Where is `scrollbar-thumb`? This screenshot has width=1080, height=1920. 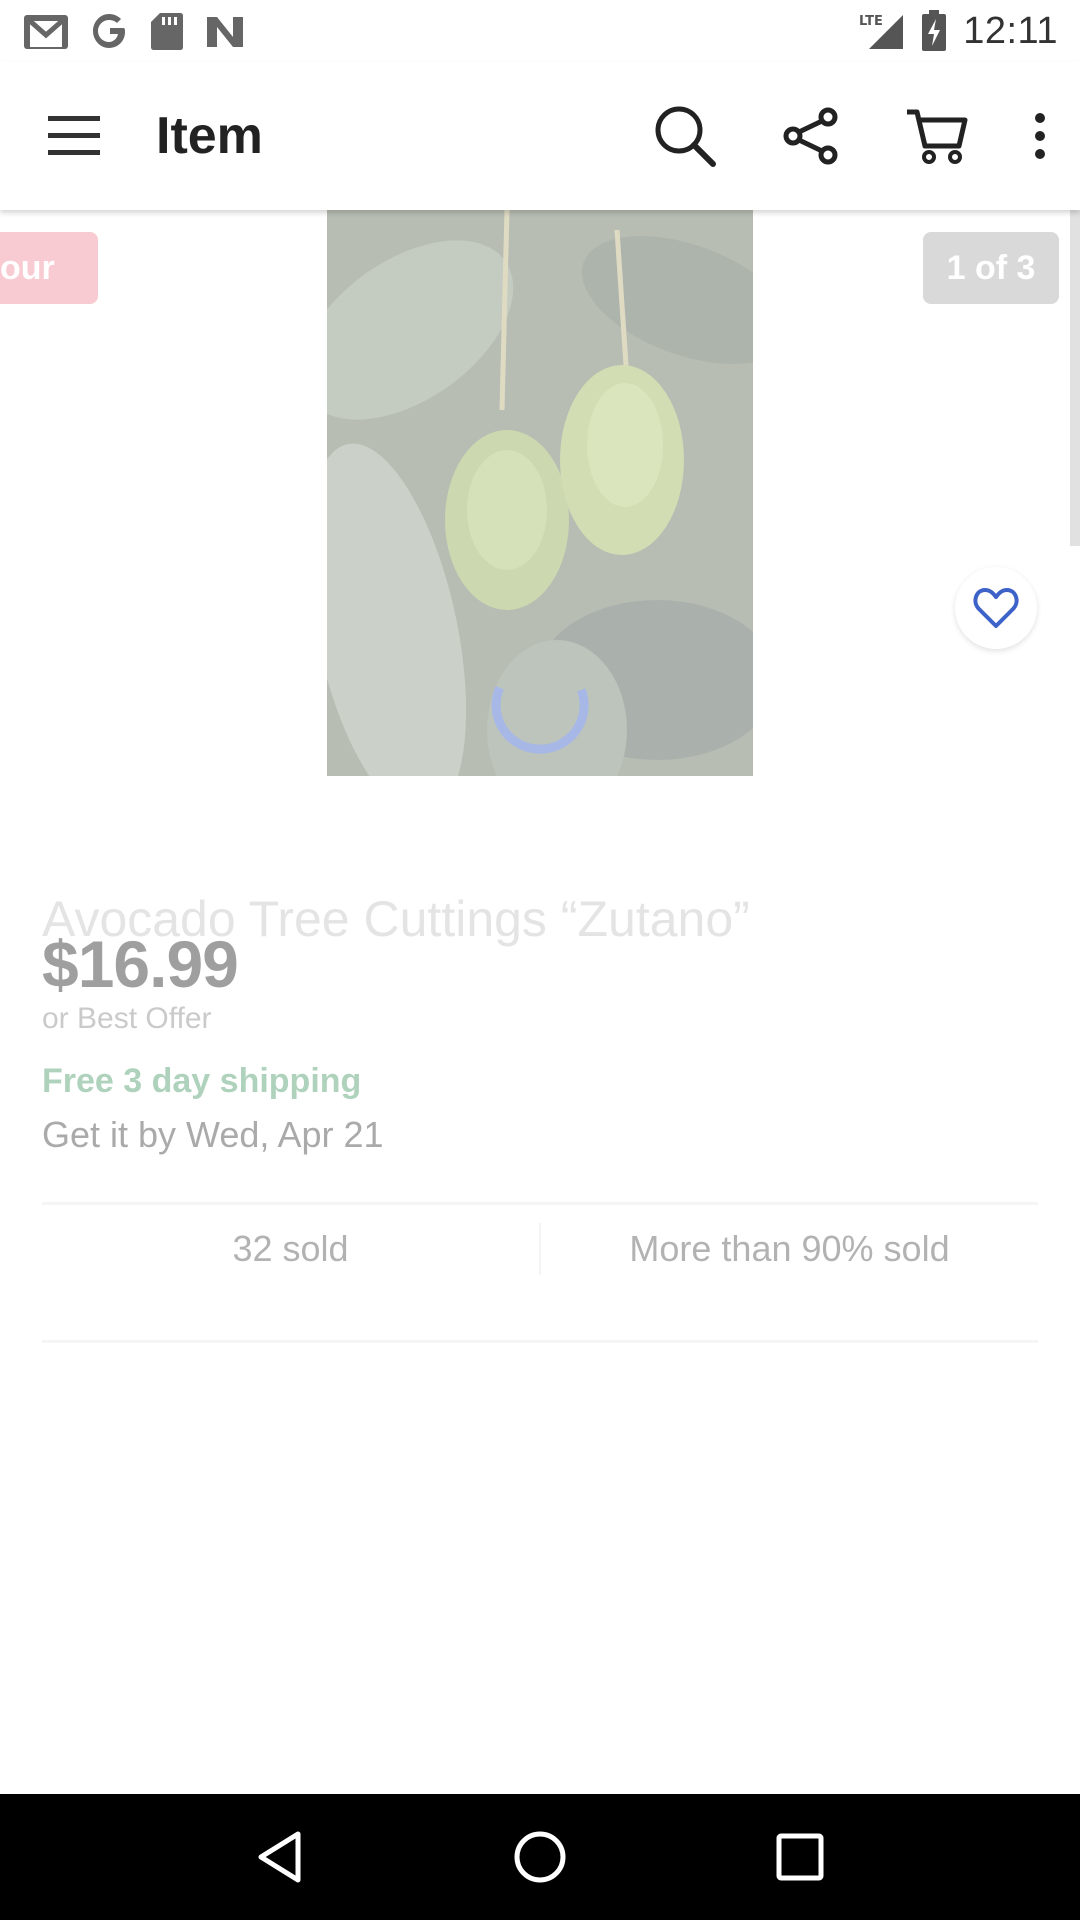
scrollbar-thumb is located at coordinates (1075, 378).